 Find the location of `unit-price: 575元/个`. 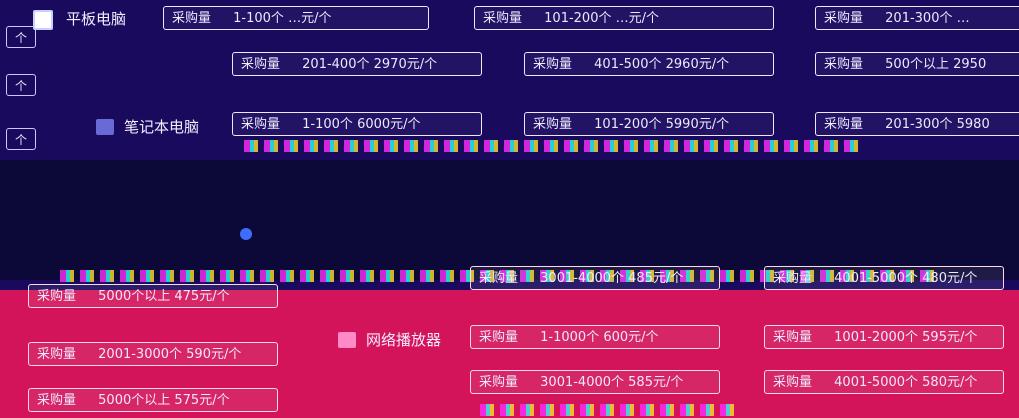

unit-price: 575元/个 is located at coordinates (202, 400).